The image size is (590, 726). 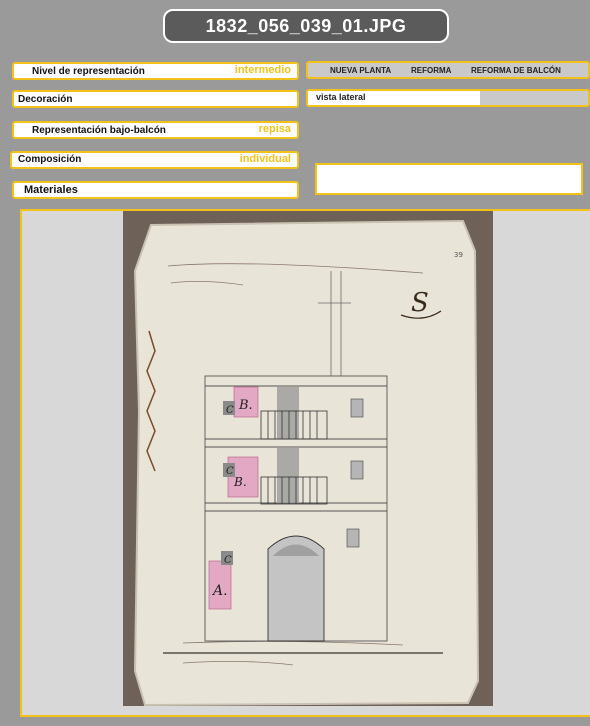 What do you see at coordinates (449, 179) in the screenshot?
I see `notes-box` at bounding box center [449, 179].